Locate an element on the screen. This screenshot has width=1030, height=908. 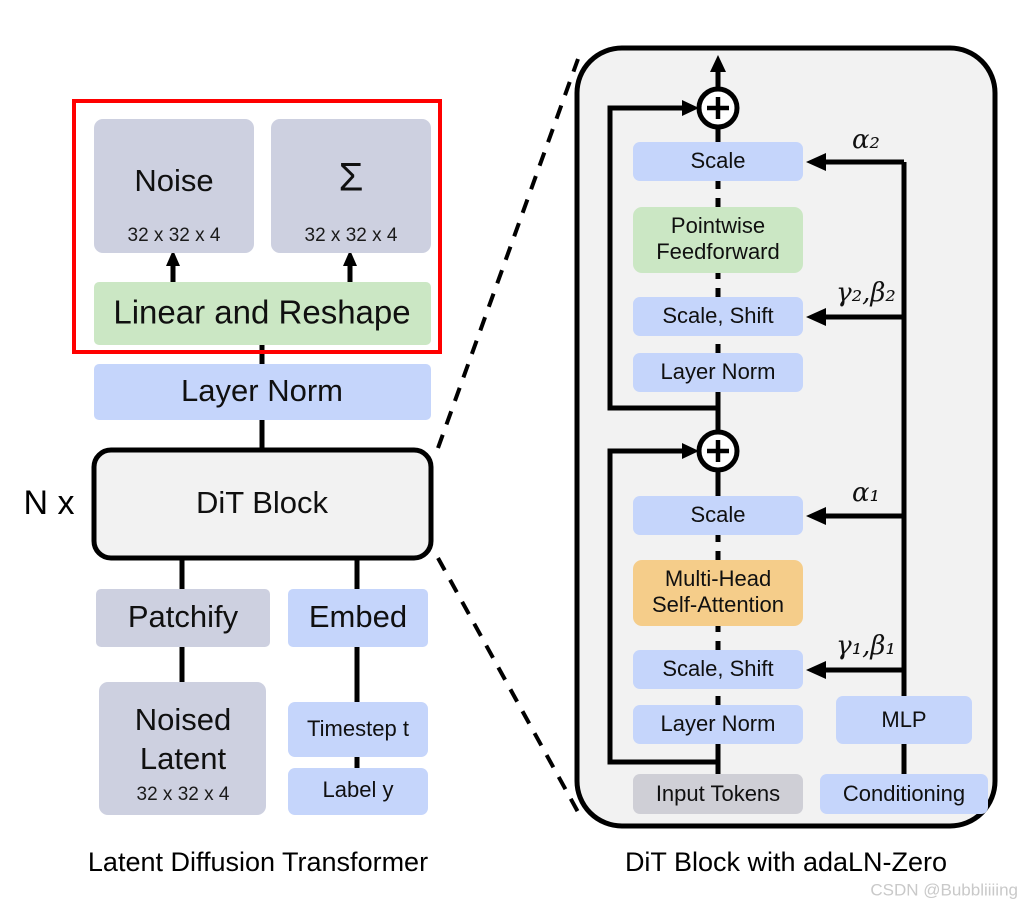
block-multi-head-self-attention: Multi-Head Self-Attention is located at coordinates (718, 593).